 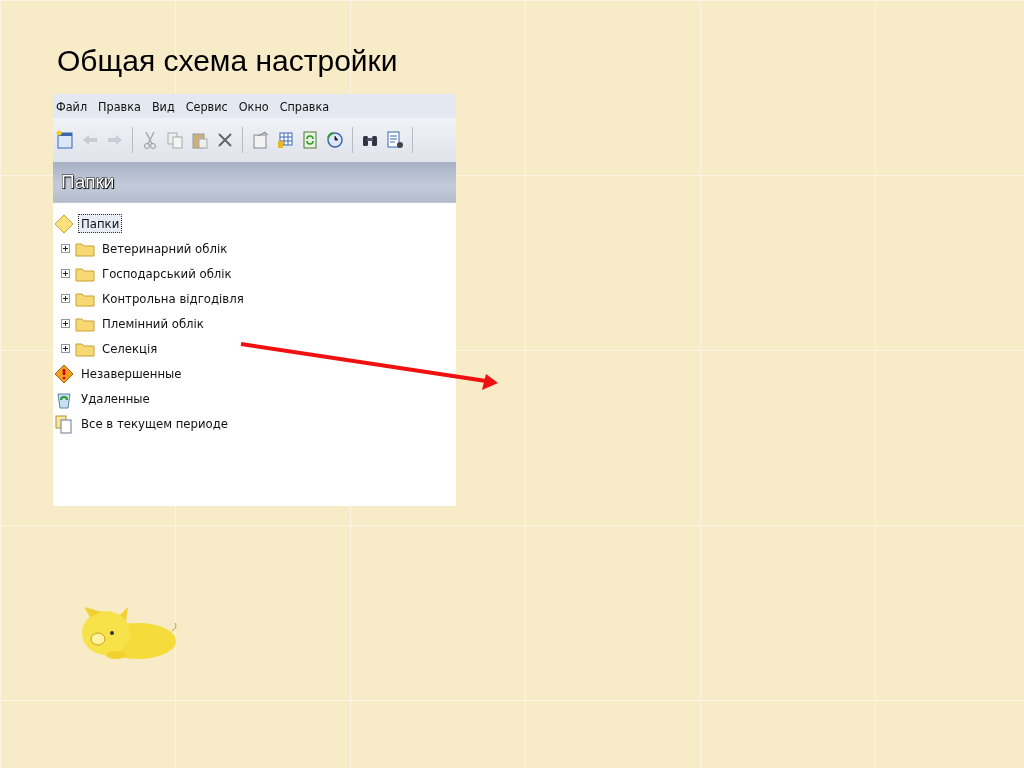 What do you see at coordinates (165, 248) in the screenshot?
I see `tree-item: Ветеринарний облік` at bounding box center [165, 248].